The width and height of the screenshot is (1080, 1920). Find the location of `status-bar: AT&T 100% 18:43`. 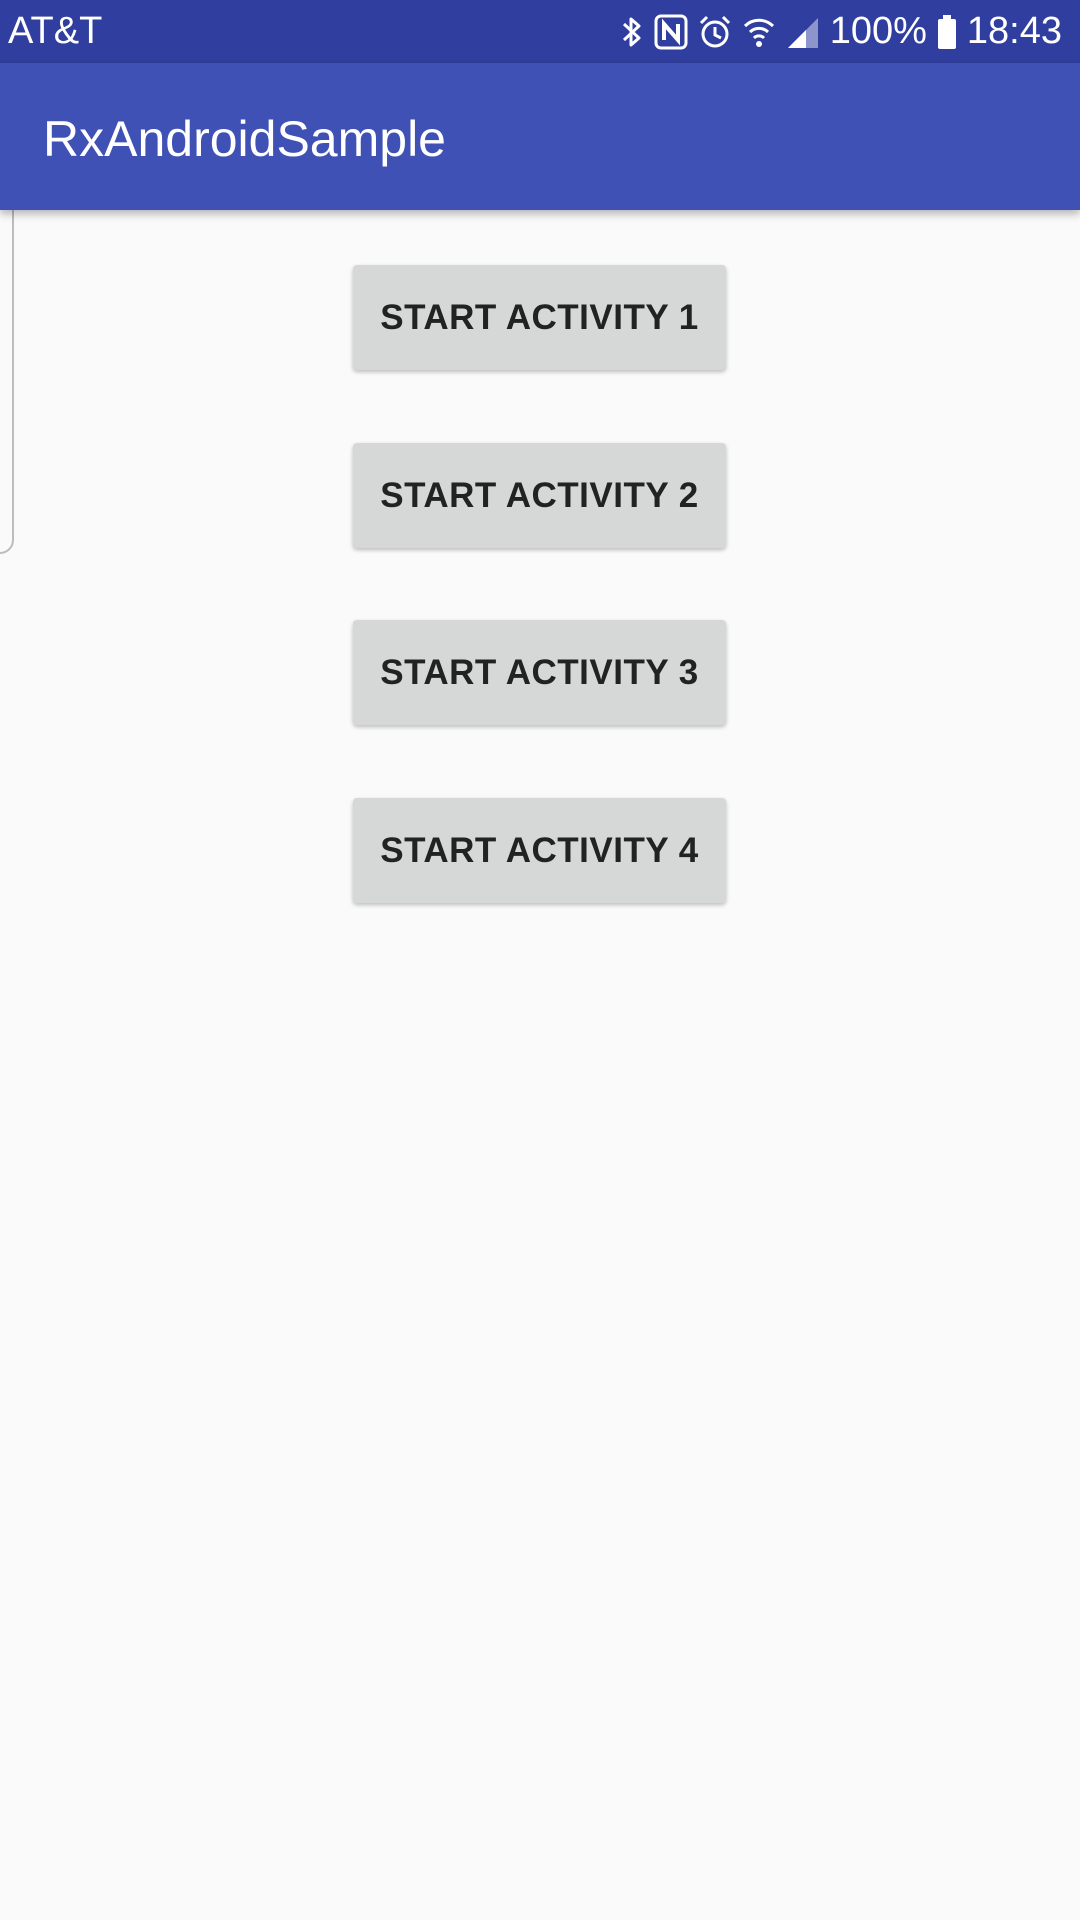

status-bar: AT&T 100% 18:43 is located at coordinates (540, 31).